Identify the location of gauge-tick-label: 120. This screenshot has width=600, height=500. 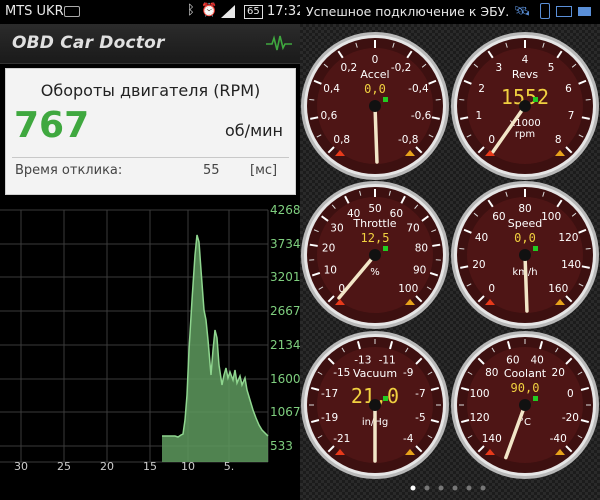
(568, 238).